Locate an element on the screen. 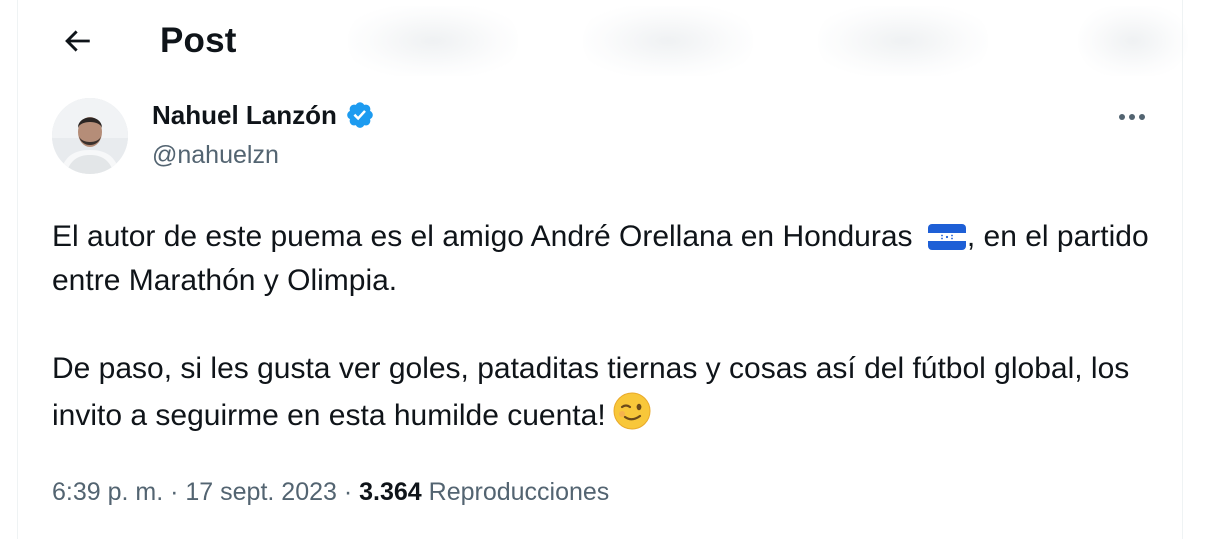 This screenshot has width=1224, height=539. post-date: 17 sept. 2023 is located at coordinates (261, 492).